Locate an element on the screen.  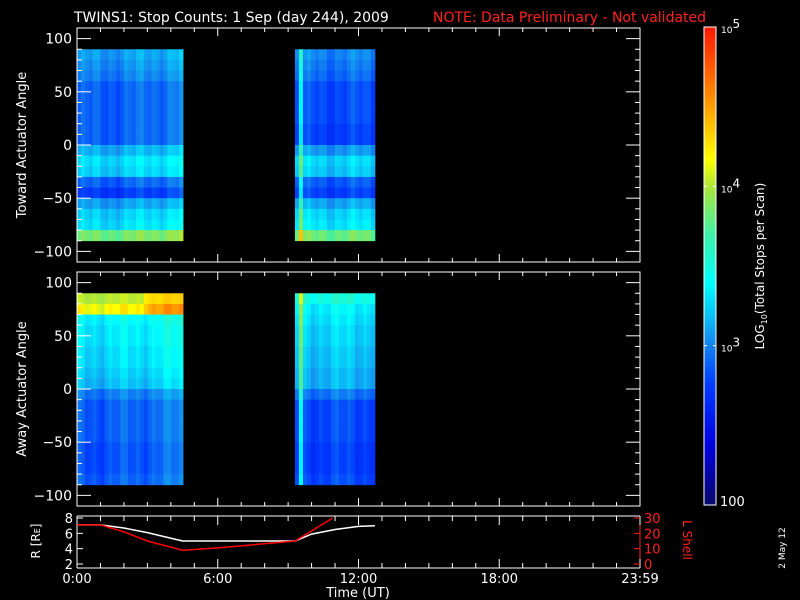
preliminary-note: NOTE: Data Preliminary - Not validated is located at coordinates (569, 18).